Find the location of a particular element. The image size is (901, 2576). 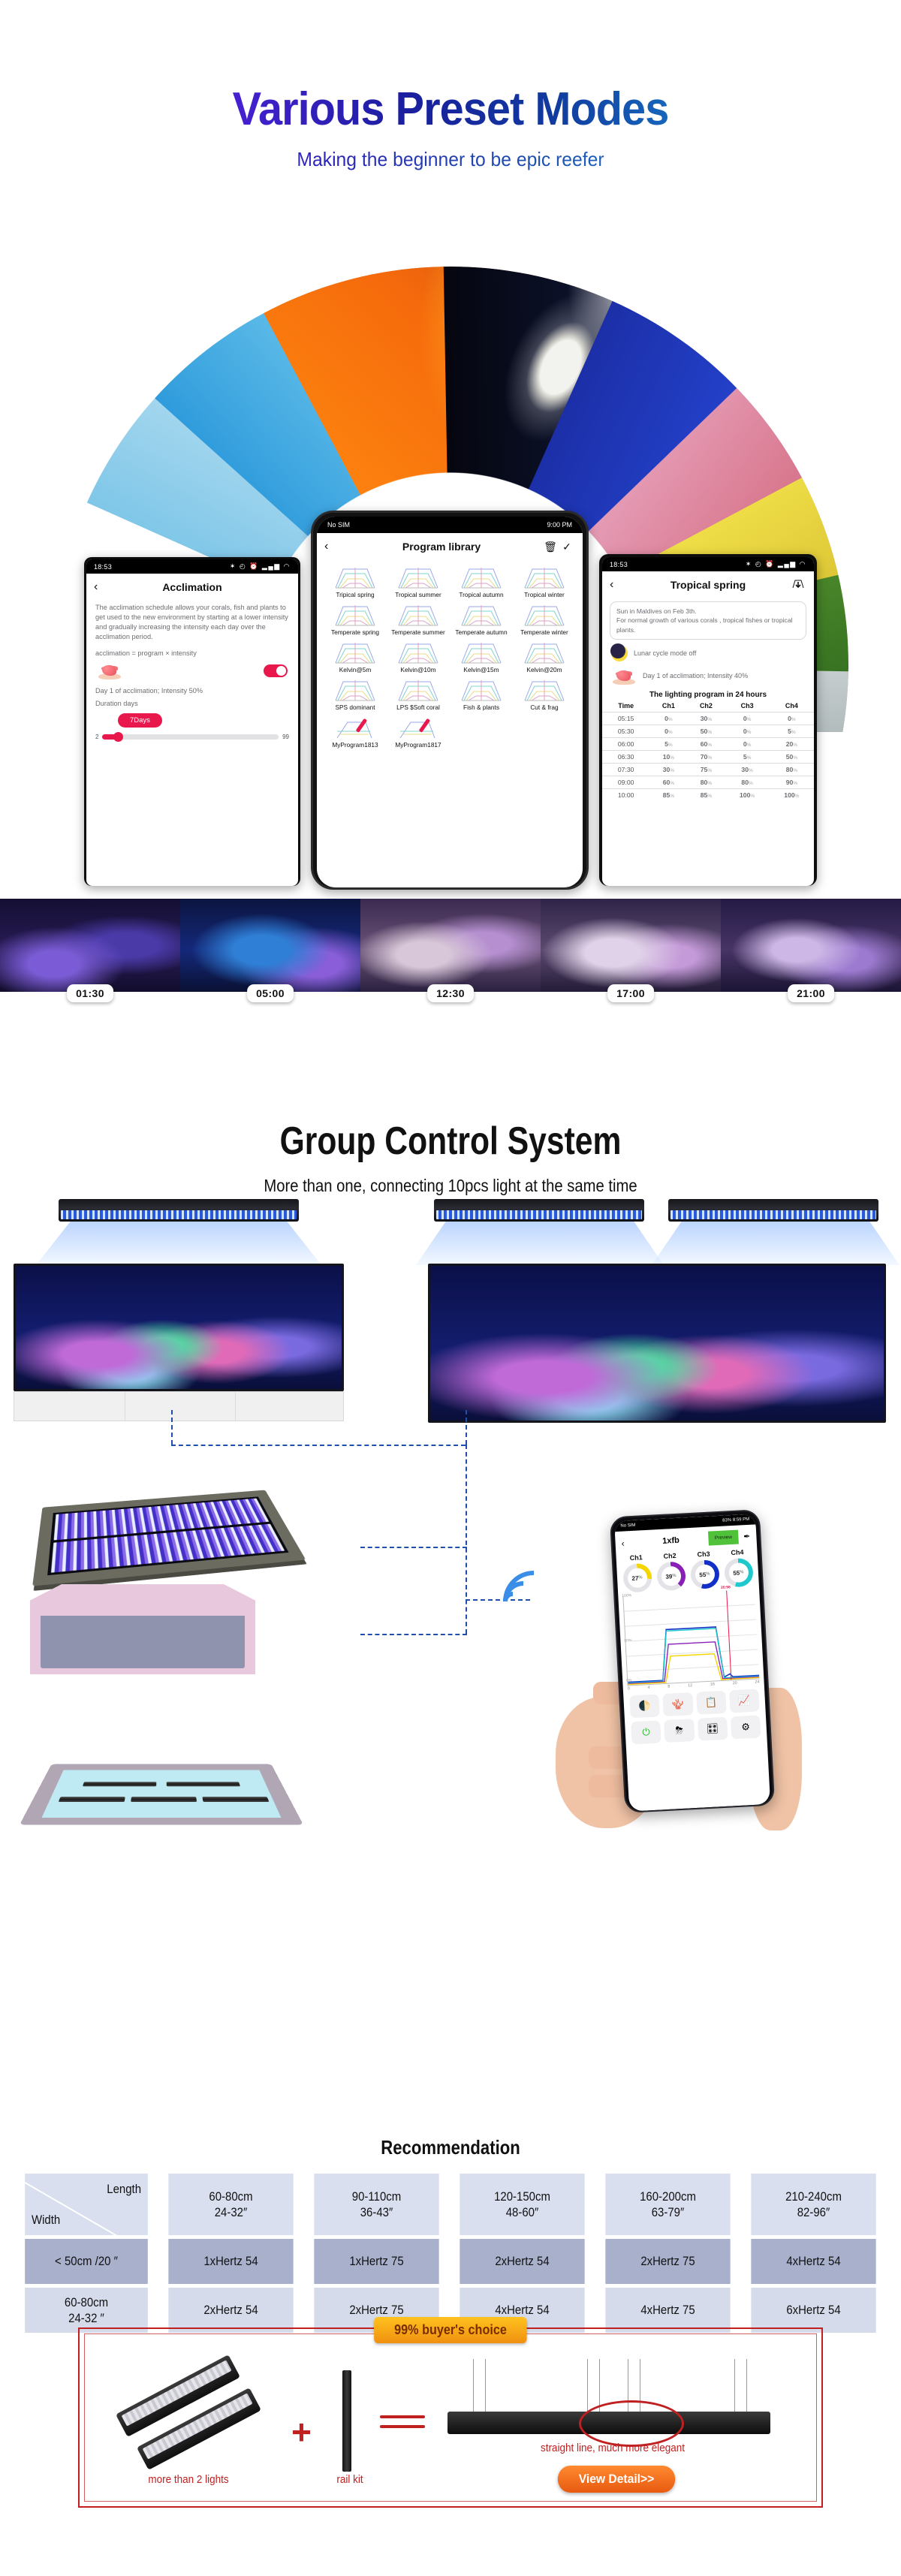

cell-ch4: 20% is located at coordinates (791, 744).